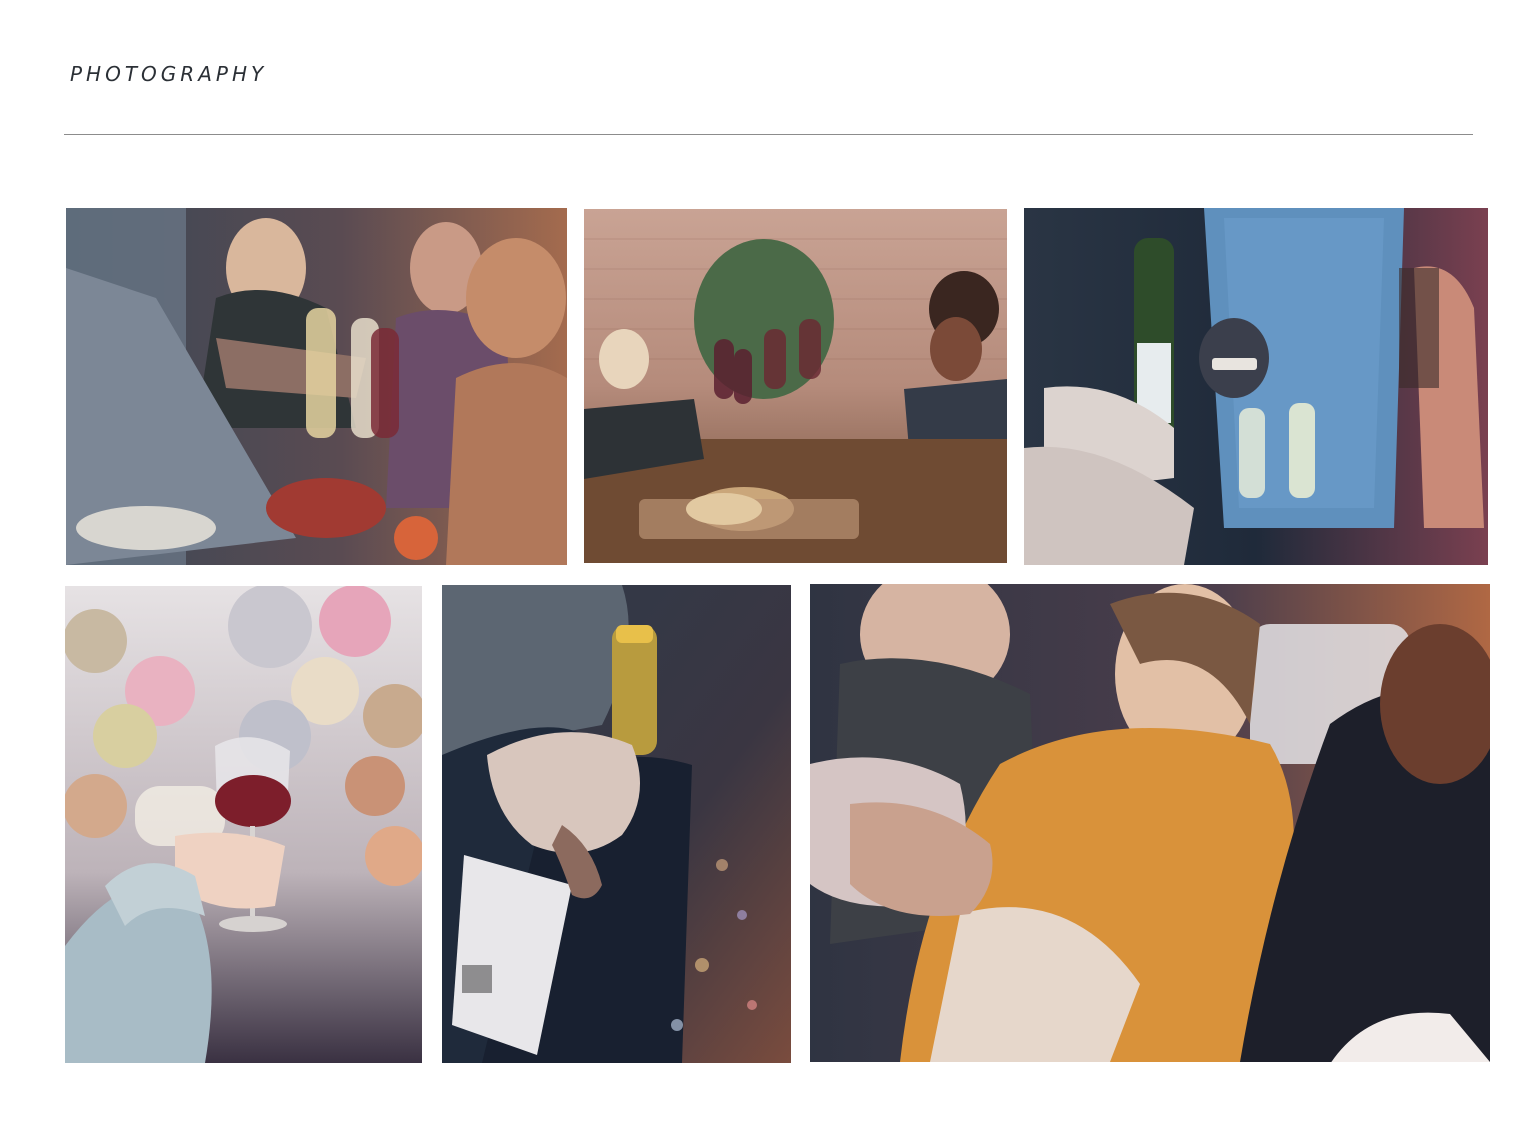  What do you see at coordinates (316, 386) in the screenshot?
I see `toast-friends-photo` at bounding box center [316, 386].